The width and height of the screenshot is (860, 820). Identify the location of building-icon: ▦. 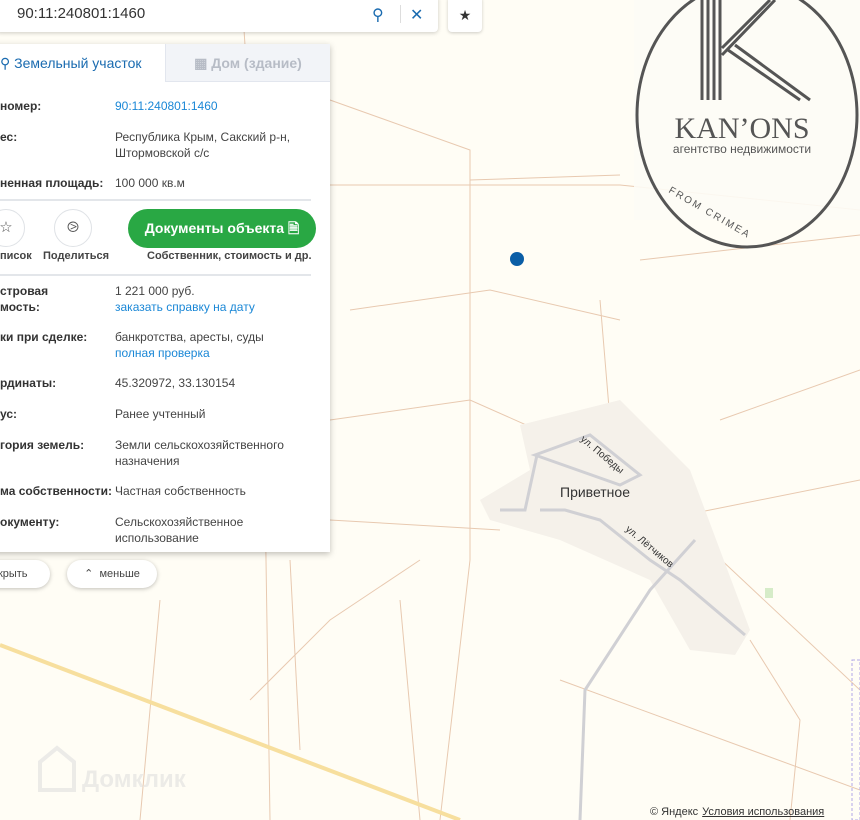
(203, 63).